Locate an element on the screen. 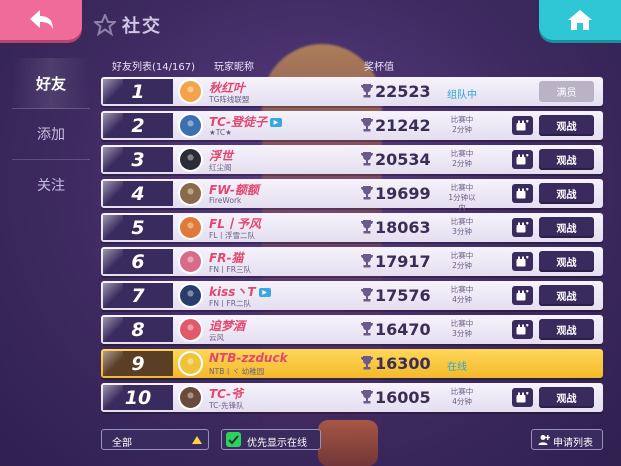  player-team: NTB丨ヾ 幼稚园 is located at coordinates (237, 371).